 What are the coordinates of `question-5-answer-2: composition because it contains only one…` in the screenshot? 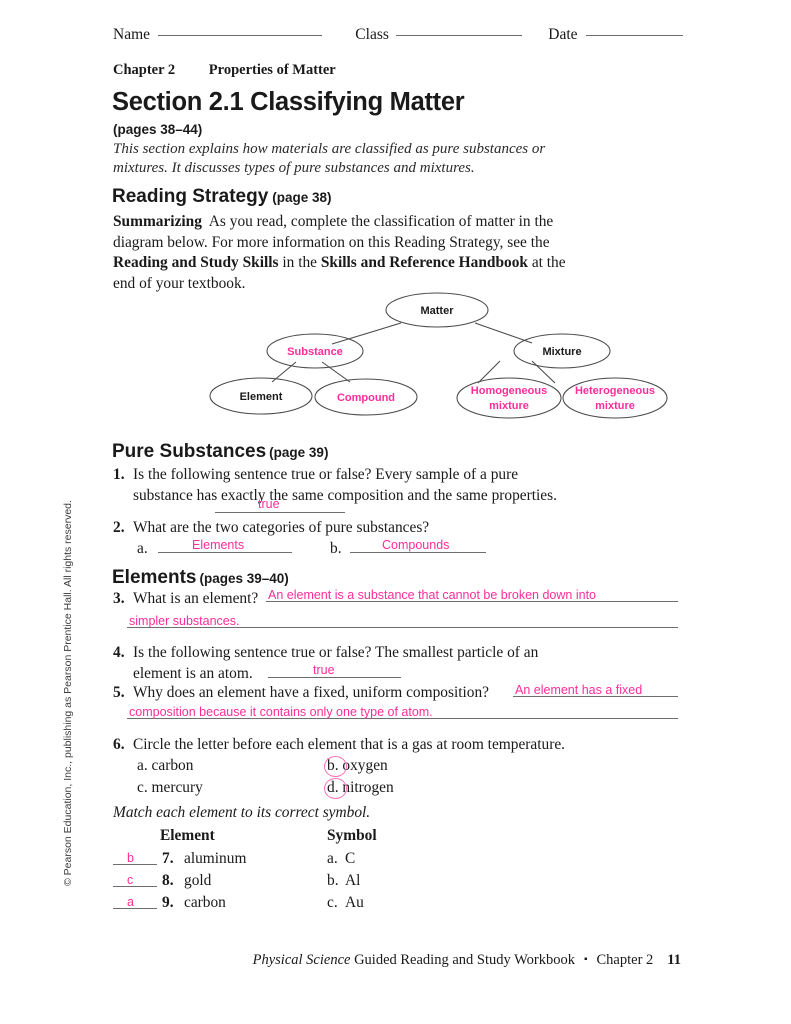 It's located at (281, 712).